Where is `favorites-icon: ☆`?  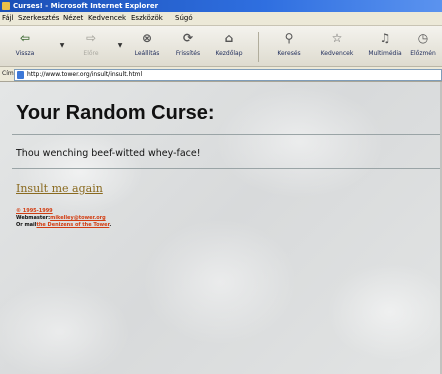 favorites-icon: ☆ is located at coordinates (337, 38).